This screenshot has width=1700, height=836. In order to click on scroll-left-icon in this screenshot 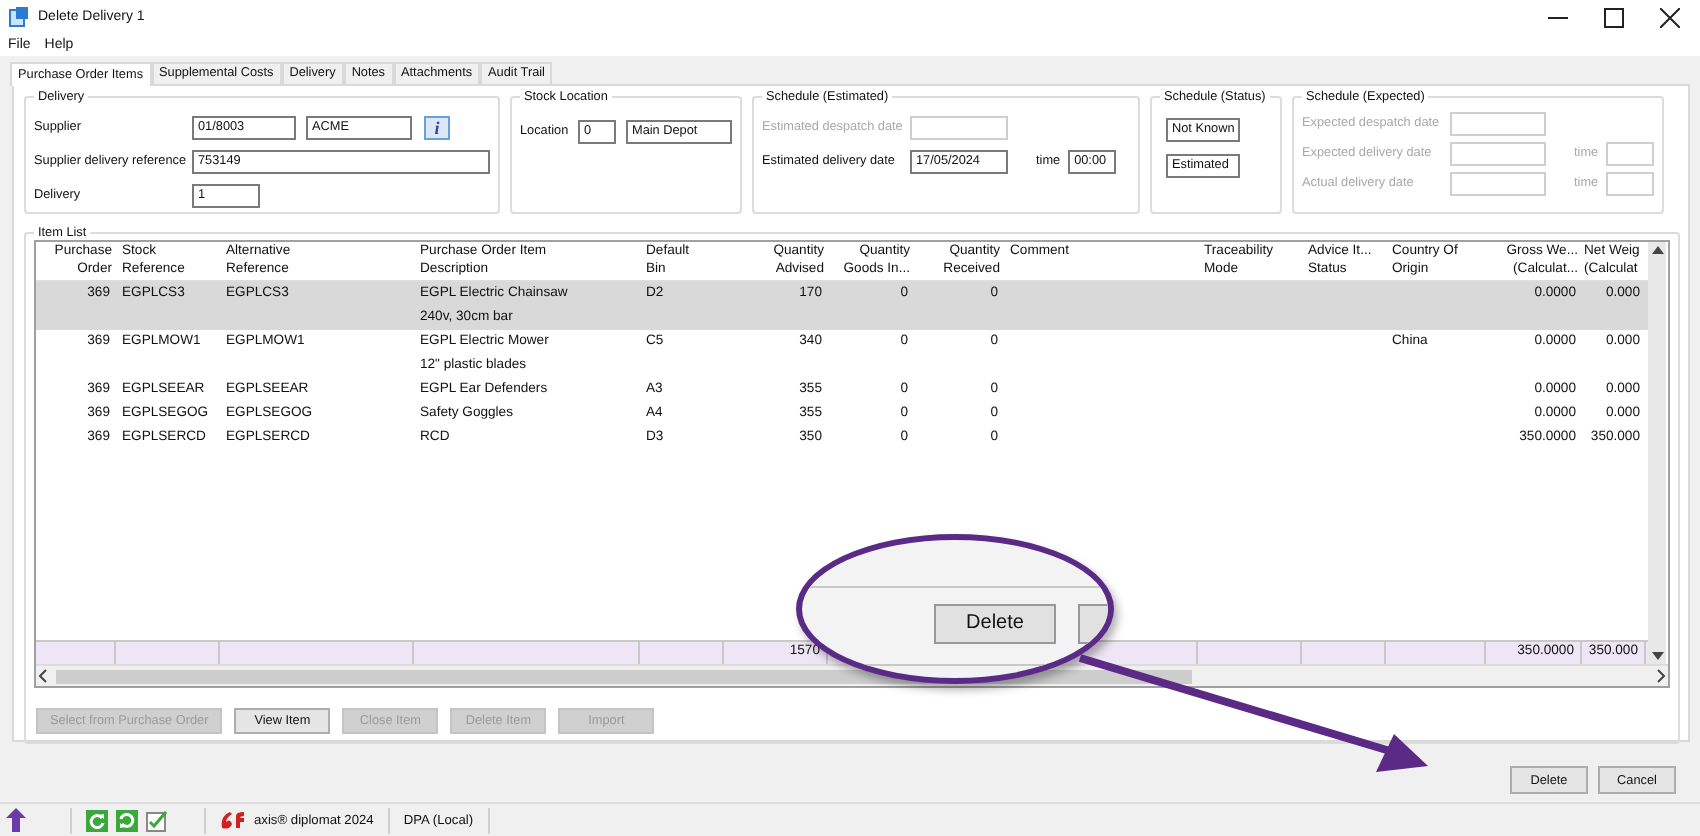, I will do `click(44, 676)`.